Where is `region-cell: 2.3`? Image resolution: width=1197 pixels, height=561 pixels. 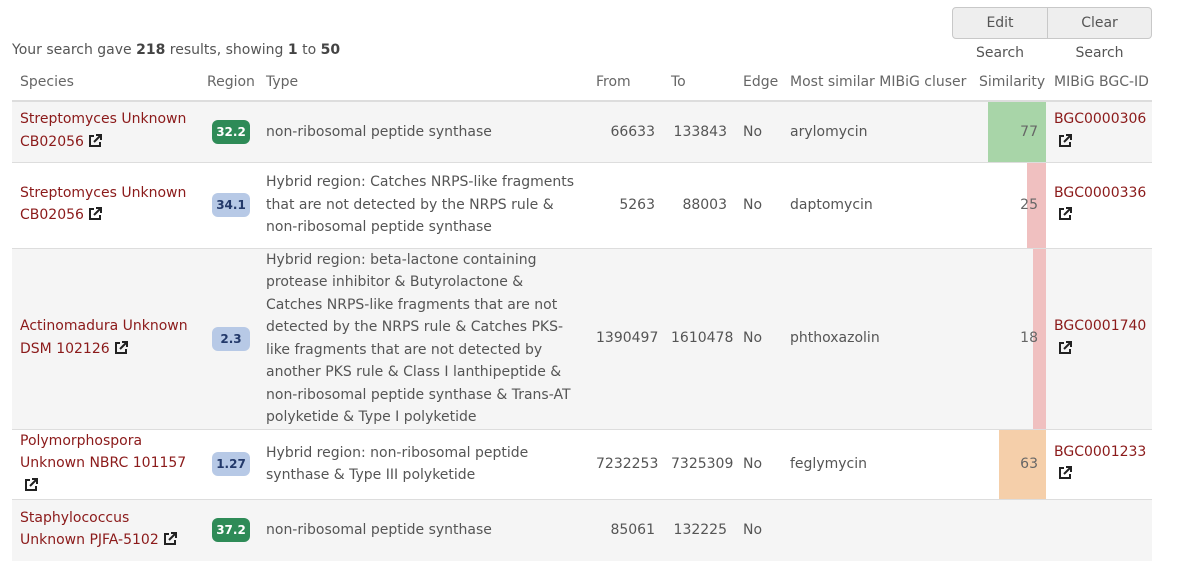 region-cell: 2.3 is located at coordinates (228, 338).